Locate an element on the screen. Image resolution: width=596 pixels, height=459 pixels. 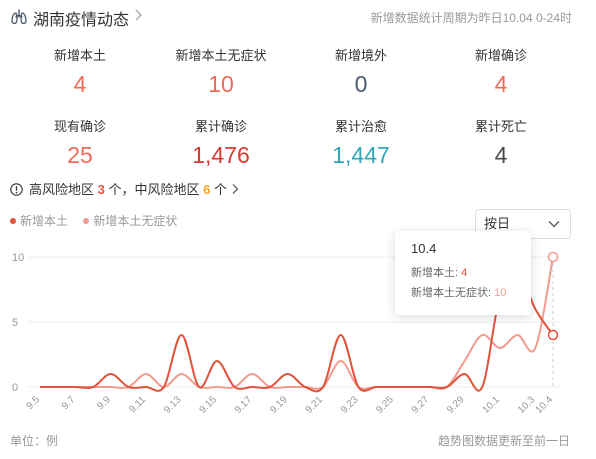
tooltip-label: 新增本土: is located at coordinates (435, 273).